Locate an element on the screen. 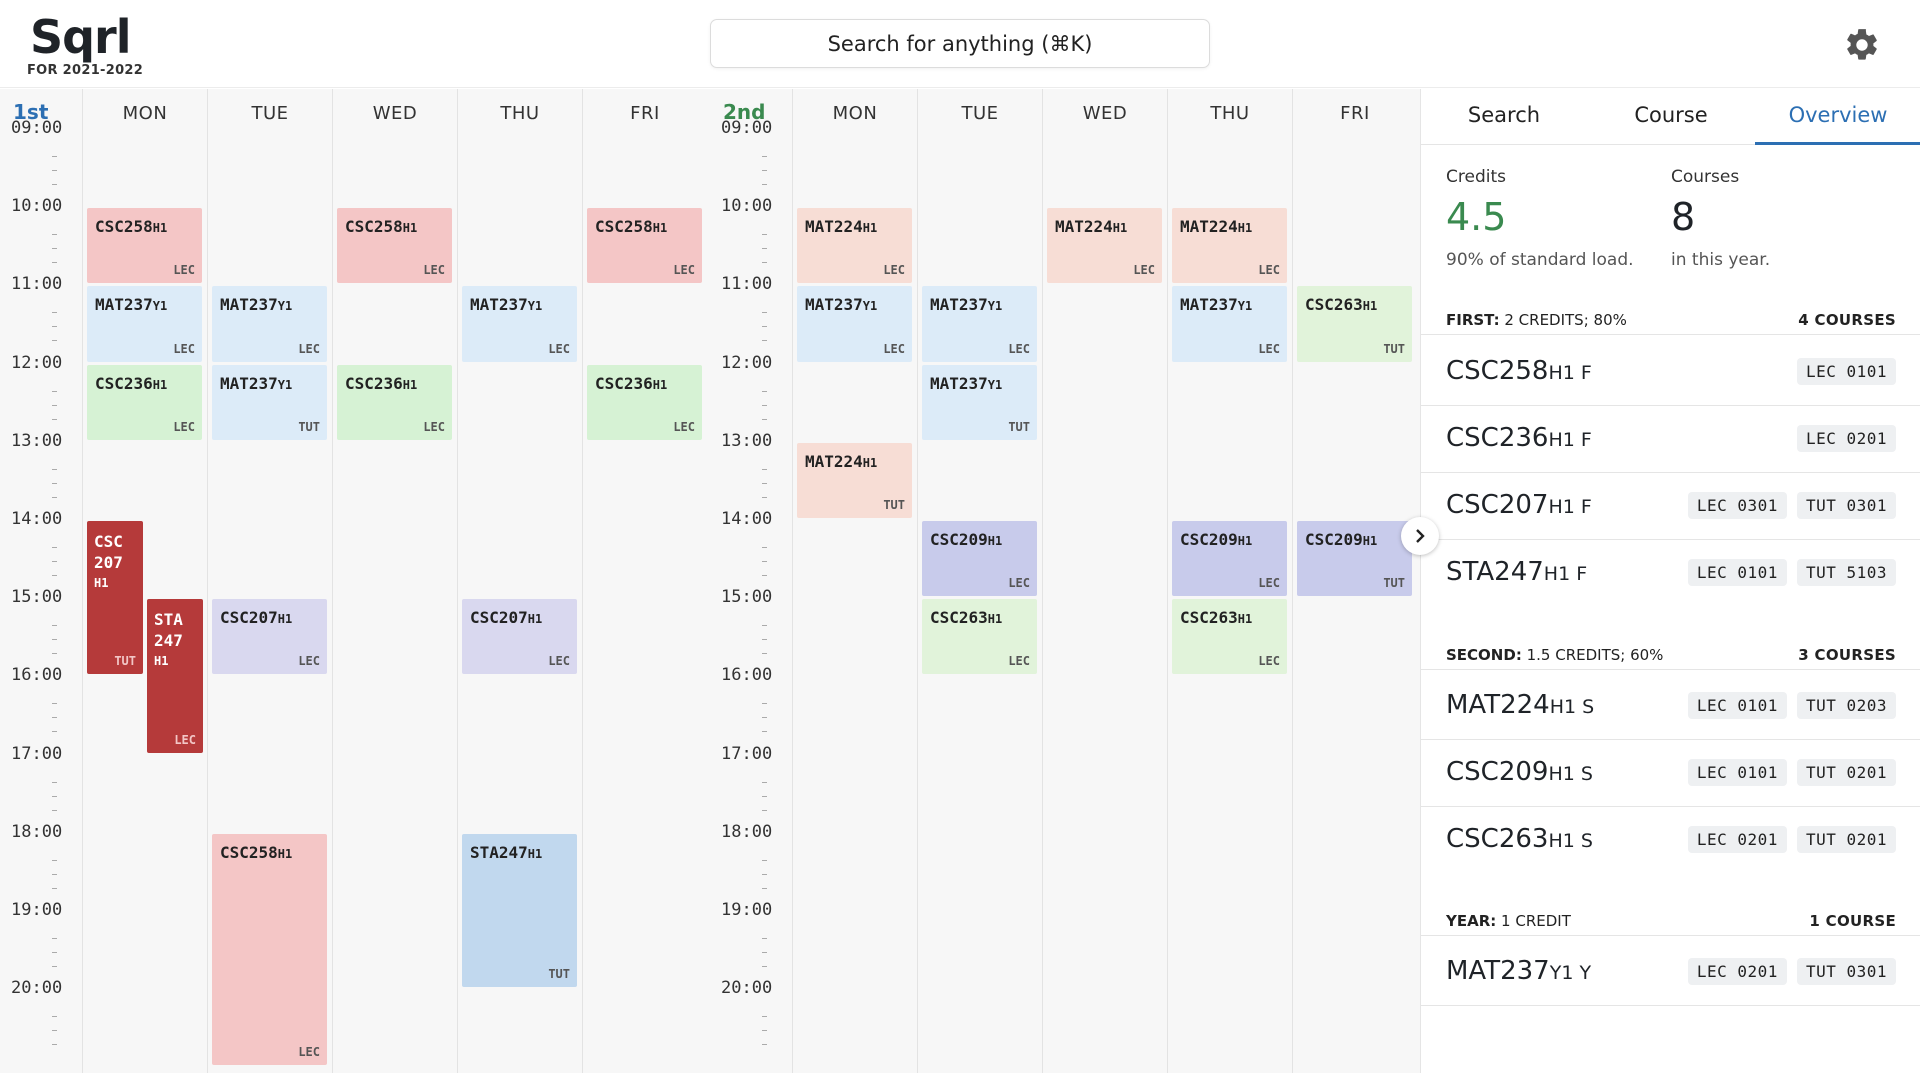  app-logo: Sqrl is located at coordinates (81, 37).